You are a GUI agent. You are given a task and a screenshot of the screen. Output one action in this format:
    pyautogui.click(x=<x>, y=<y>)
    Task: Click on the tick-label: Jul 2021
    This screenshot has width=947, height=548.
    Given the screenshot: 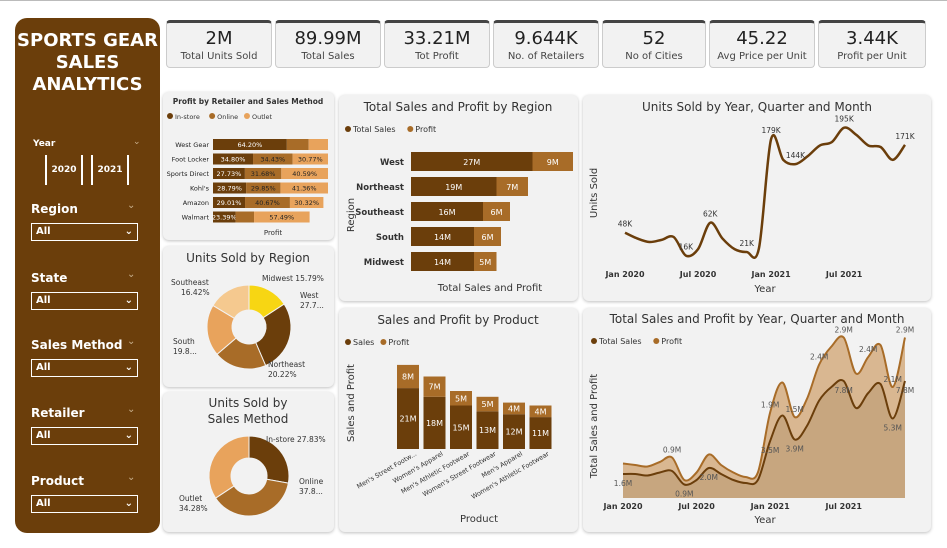 What is the action you would take?
    pyautogui.click(x=844, y=274)
    